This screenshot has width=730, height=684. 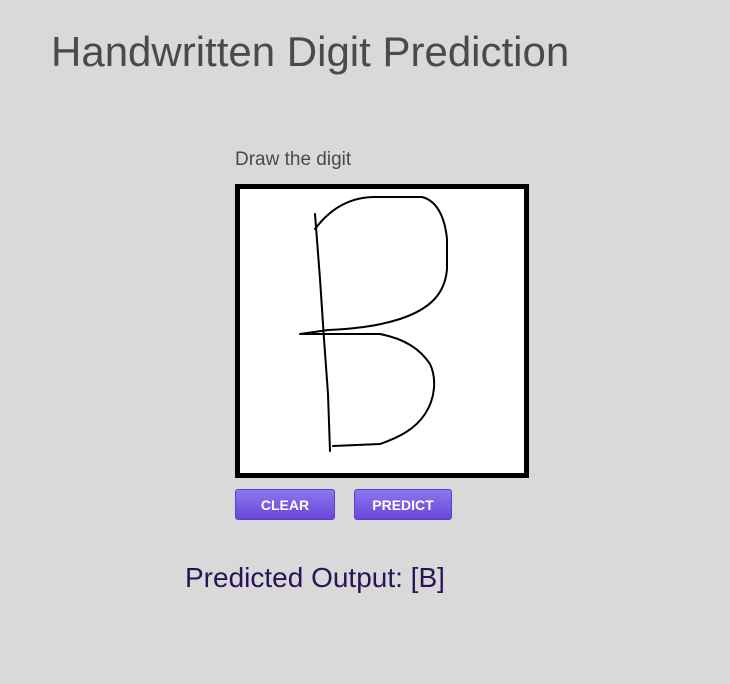 What do you see at coordinates (293, 159) in the screenshot?
I see `canvas-label: Draw the digit` at bounding box center [293, 159].